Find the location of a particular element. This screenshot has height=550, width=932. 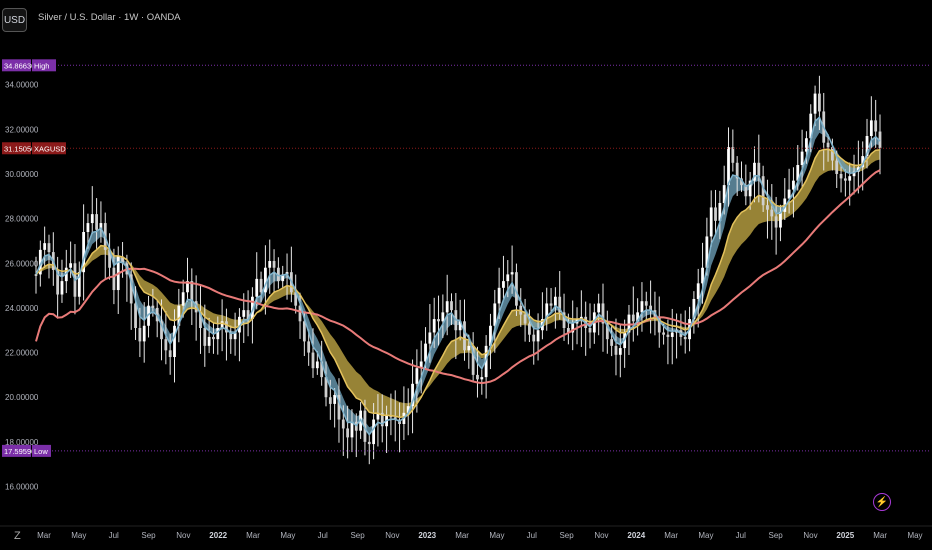

price-marker-value: 17.59590 is located at coordinates (19, 451).